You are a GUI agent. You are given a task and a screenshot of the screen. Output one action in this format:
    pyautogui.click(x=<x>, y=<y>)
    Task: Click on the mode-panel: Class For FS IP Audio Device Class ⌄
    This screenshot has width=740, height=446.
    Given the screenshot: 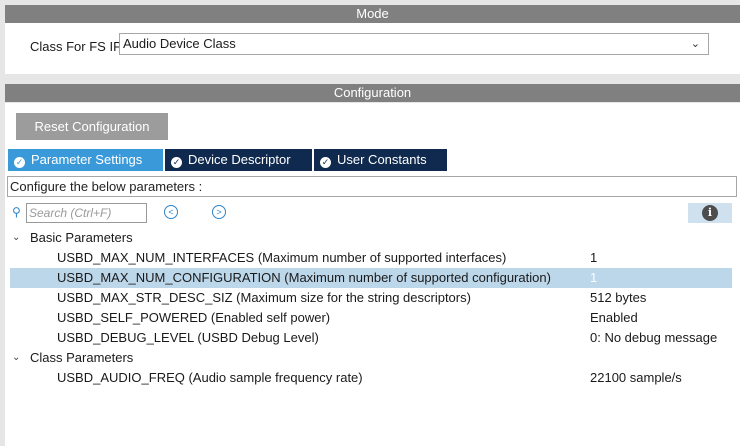 What is the action you would take?
    pyautogui.click(x=372, y=48)
    